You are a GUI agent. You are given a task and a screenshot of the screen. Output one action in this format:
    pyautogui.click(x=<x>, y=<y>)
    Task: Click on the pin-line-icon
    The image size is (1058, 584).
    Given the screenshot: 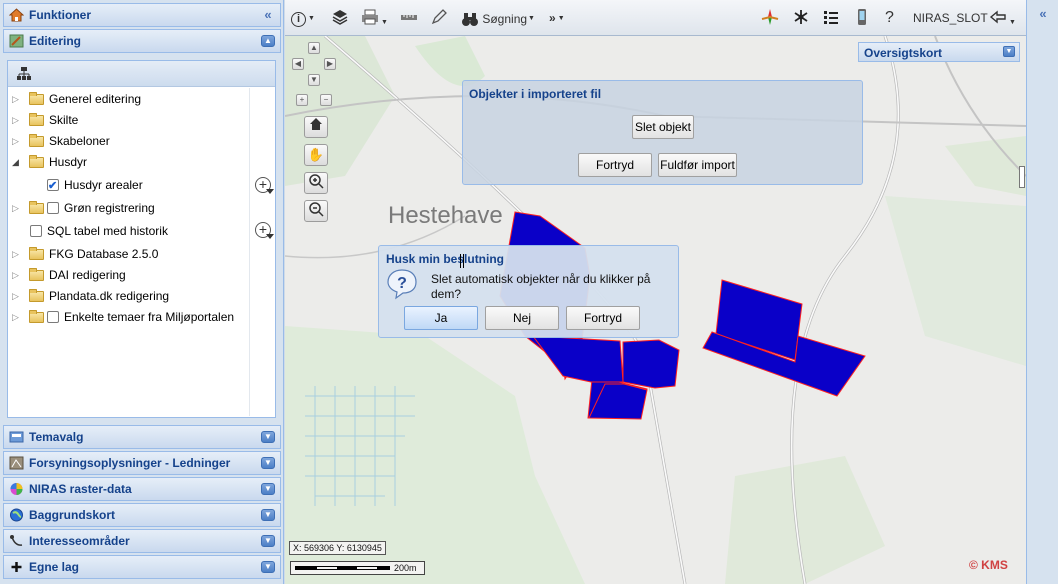 What is the action you would take?
    pyautogui.click(x=16, y=540)
    